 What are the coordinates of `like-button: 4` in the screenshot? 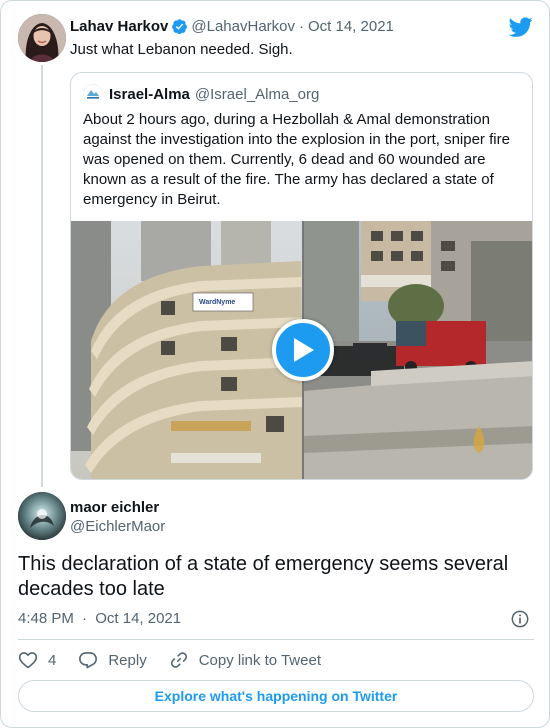 It's located at (37, 660).